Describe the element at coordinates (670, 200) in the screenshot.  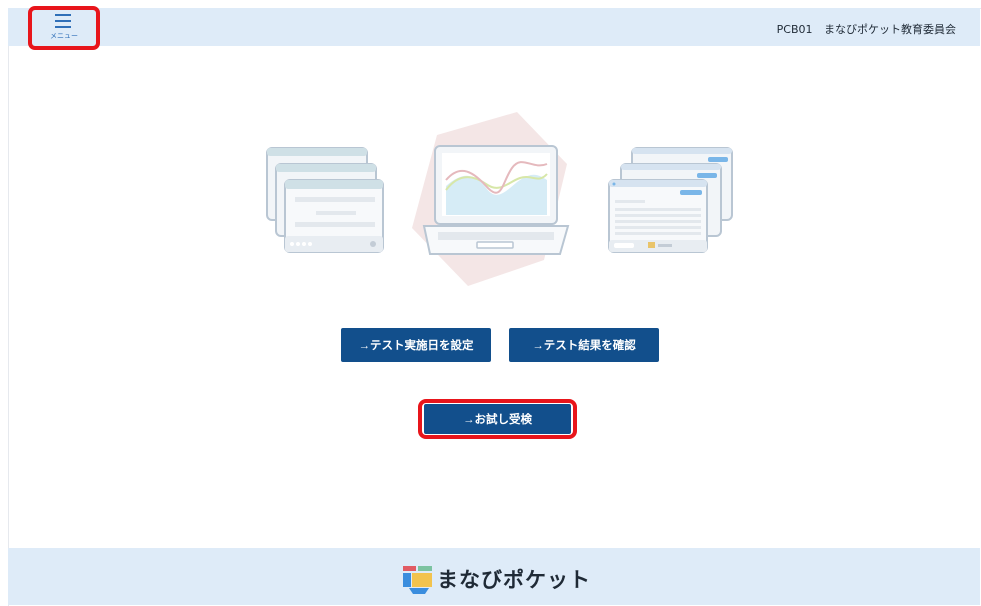
I see `table-windows-icon` at that location.